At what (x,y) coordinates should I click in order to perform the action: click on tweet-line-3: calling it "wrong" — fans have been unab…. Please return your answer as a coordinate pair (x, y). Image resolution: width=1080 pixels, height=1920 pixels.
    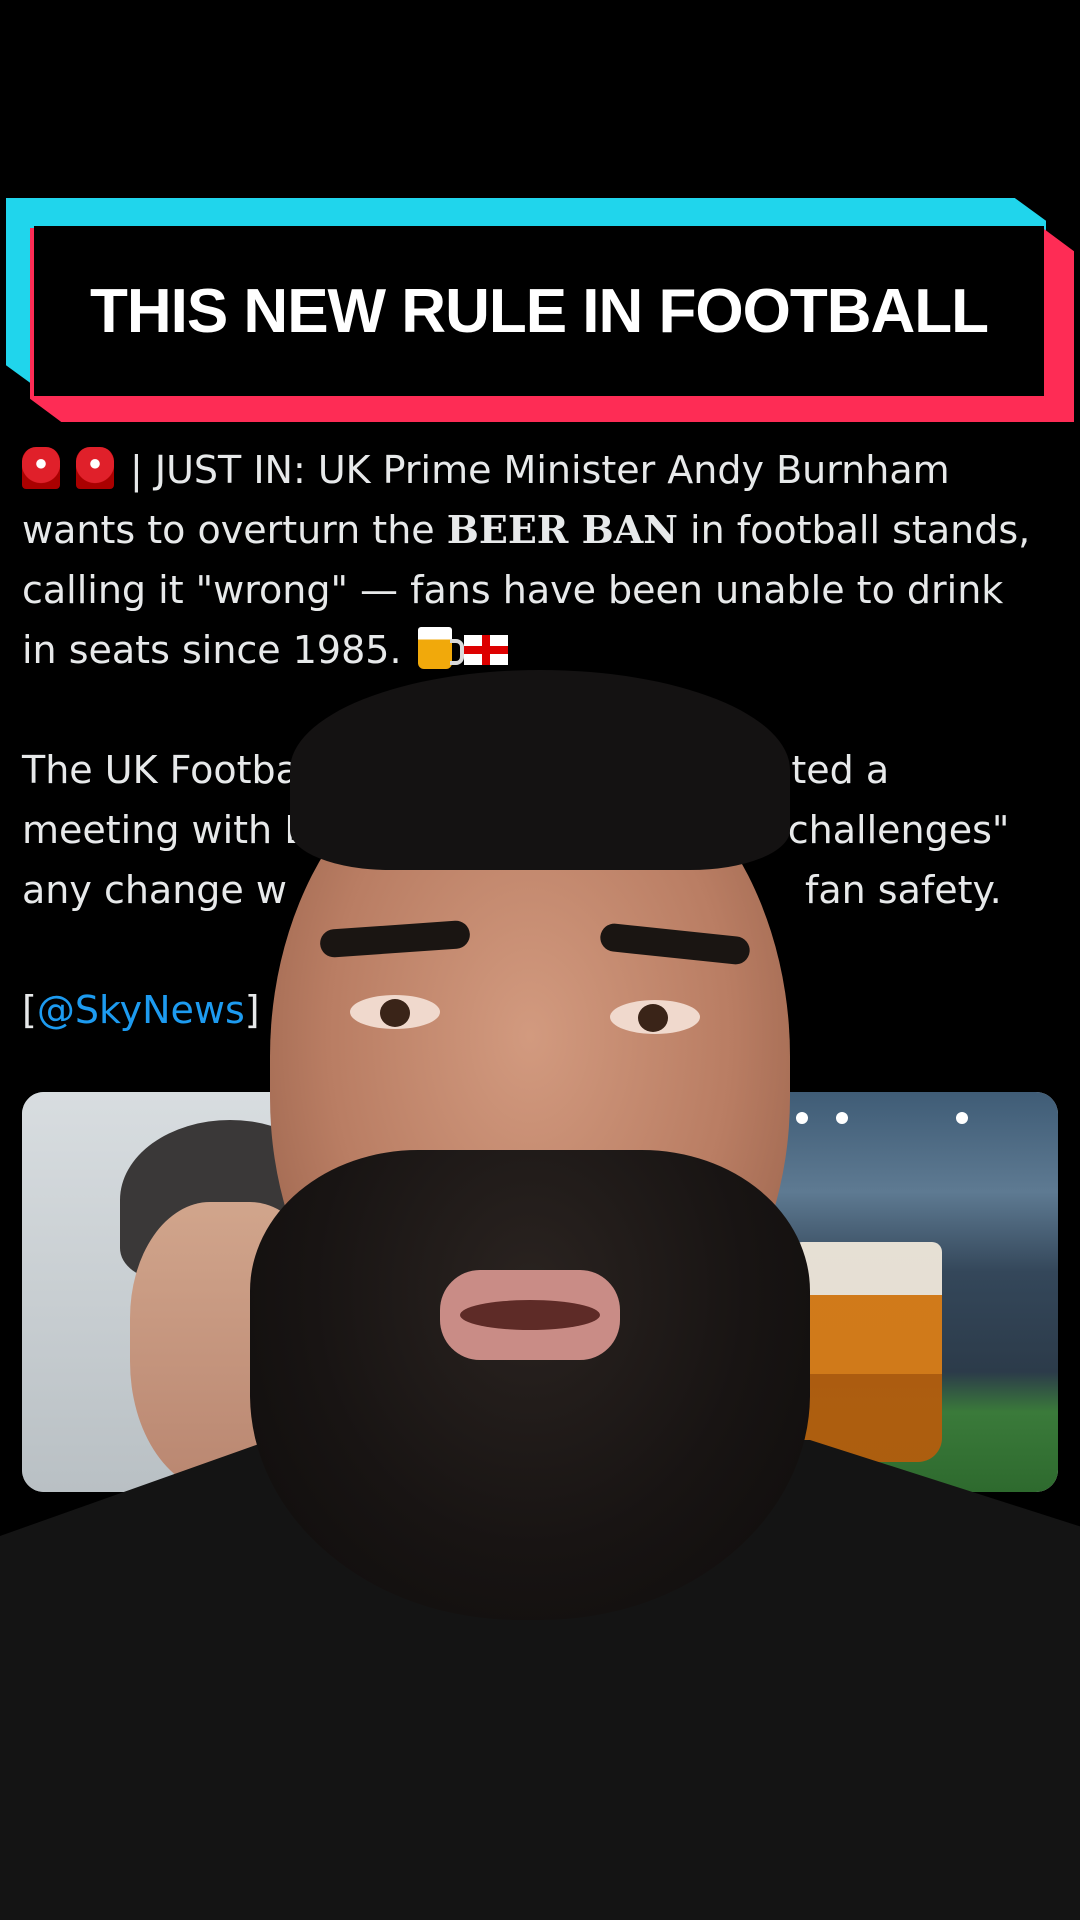
    Looking at the image, I should click on (513, 590).